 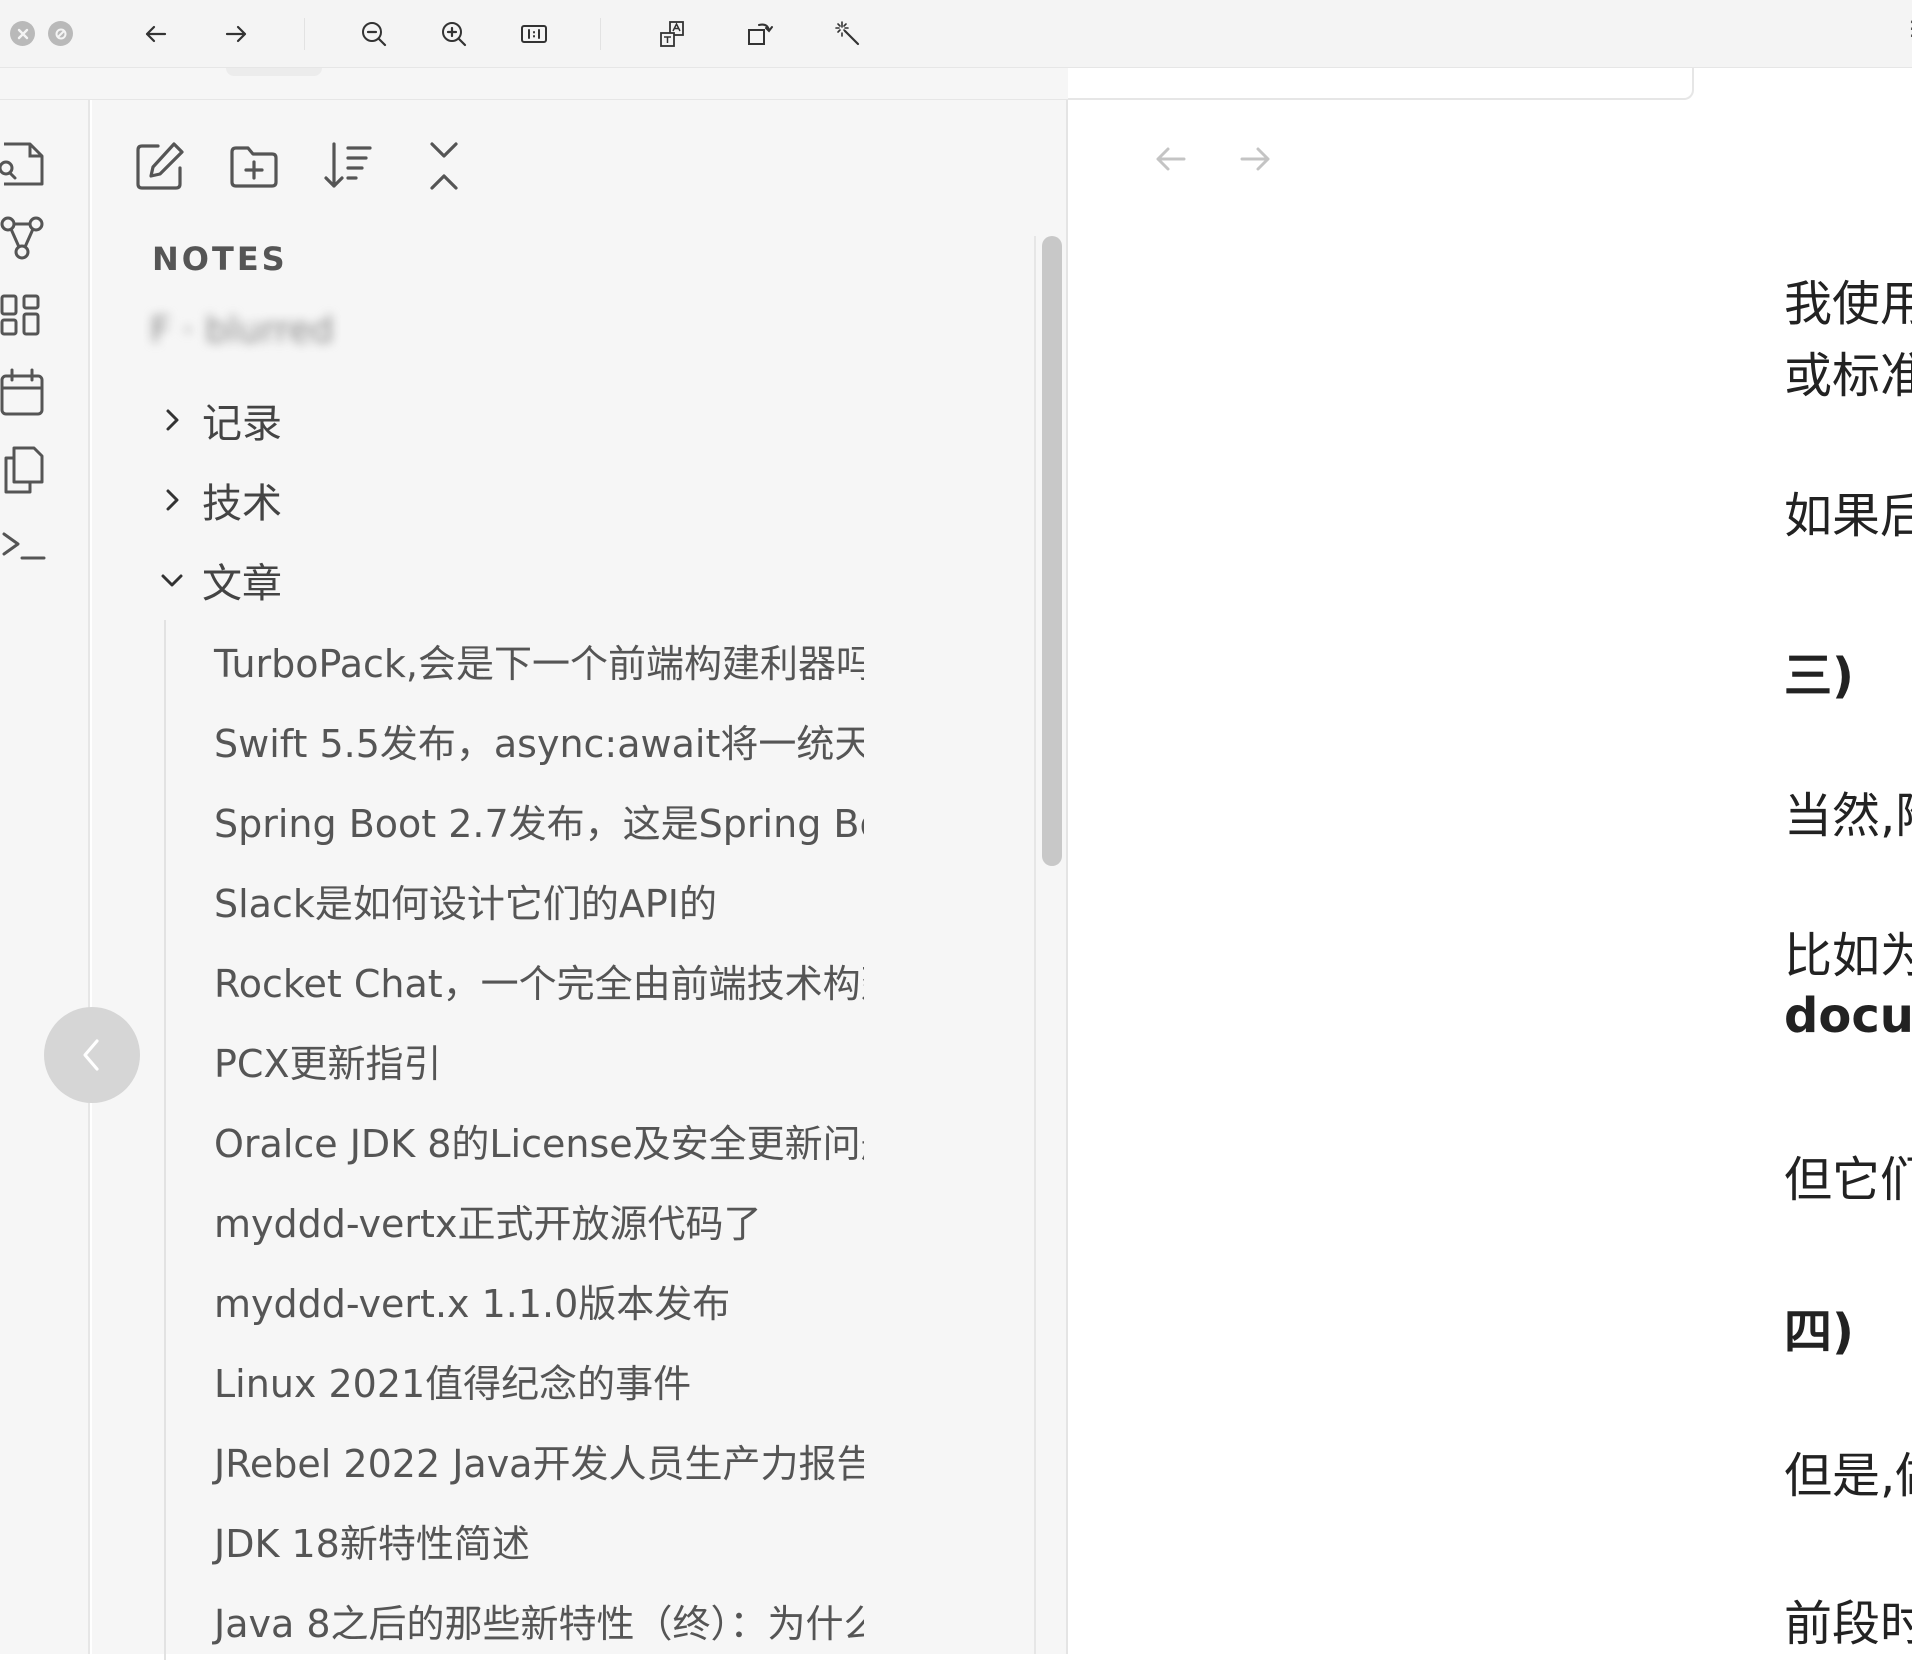 I want to click on close-icon, so click(x=22, y=33).